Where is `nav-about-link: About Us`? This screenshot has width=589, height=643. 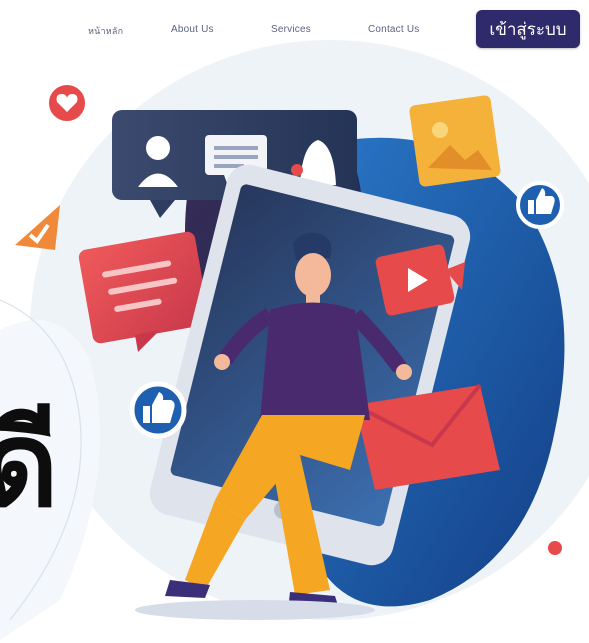
nav-about-link: About Us is located at coordinates (192, 29).